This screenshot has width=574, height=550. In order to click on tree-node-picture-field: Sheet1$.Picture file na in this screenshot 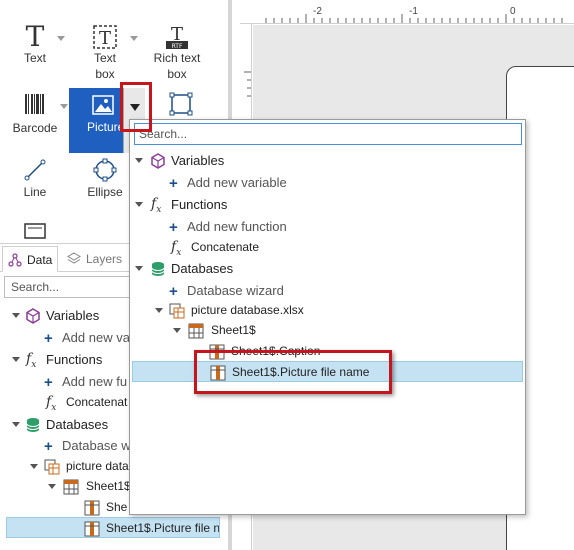, I will do `click(113, 527)`.